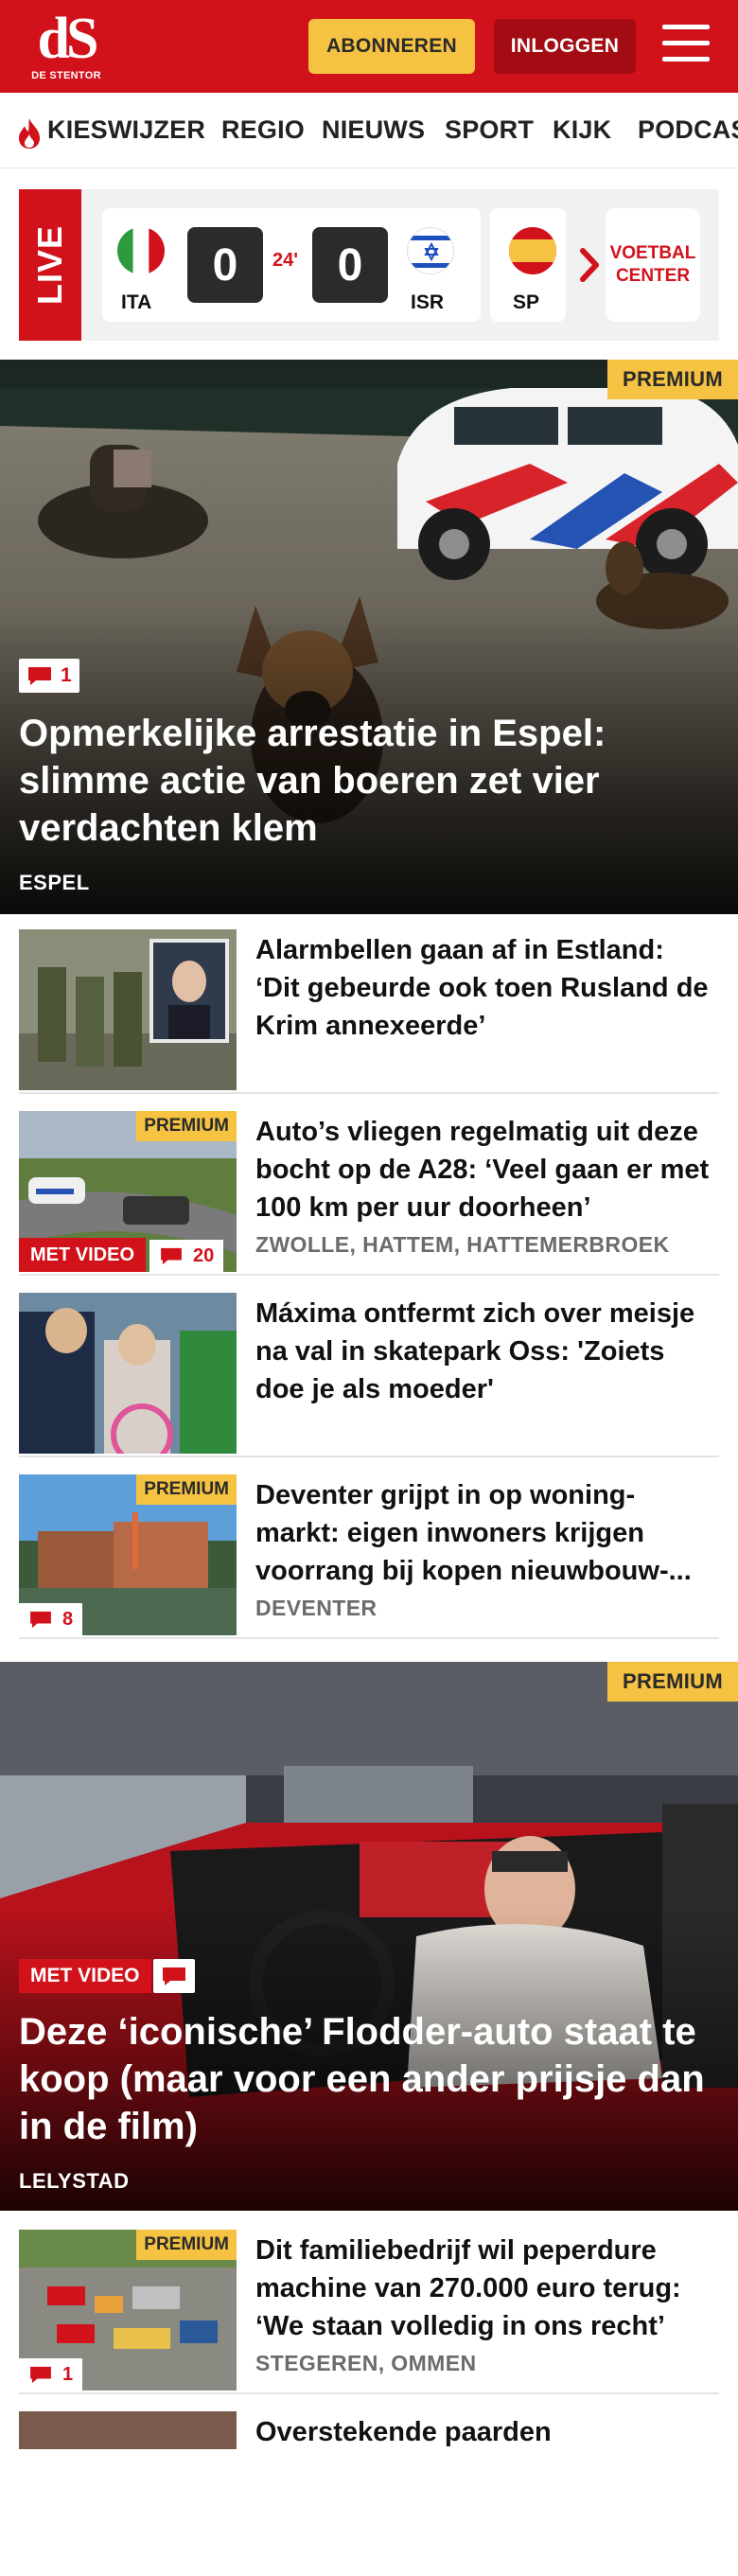 This screenshot has width=738, height=2576. I want to click on spain-flag-icon, so click(532, 250).